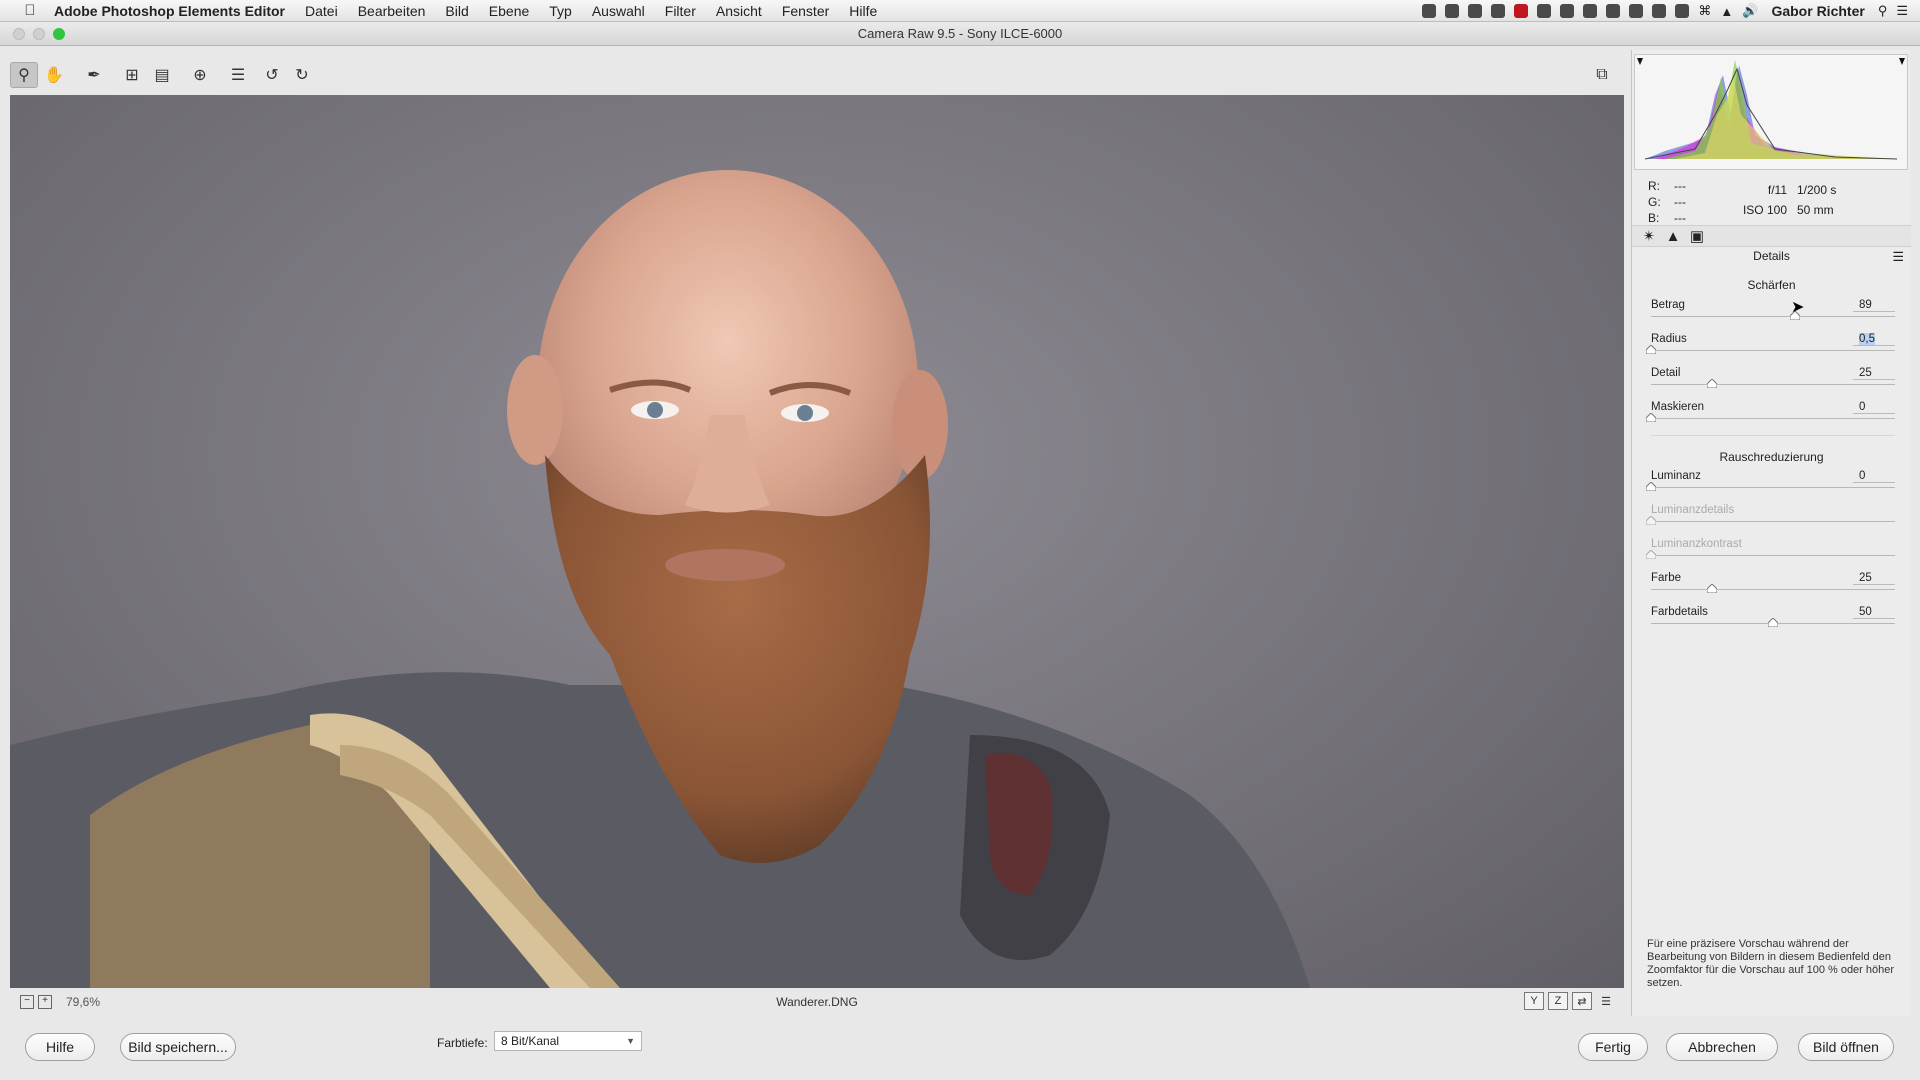  Describe the element at coordinates (1649, 236) in the screenshot. I see `tab-basic: ✴` at that location.